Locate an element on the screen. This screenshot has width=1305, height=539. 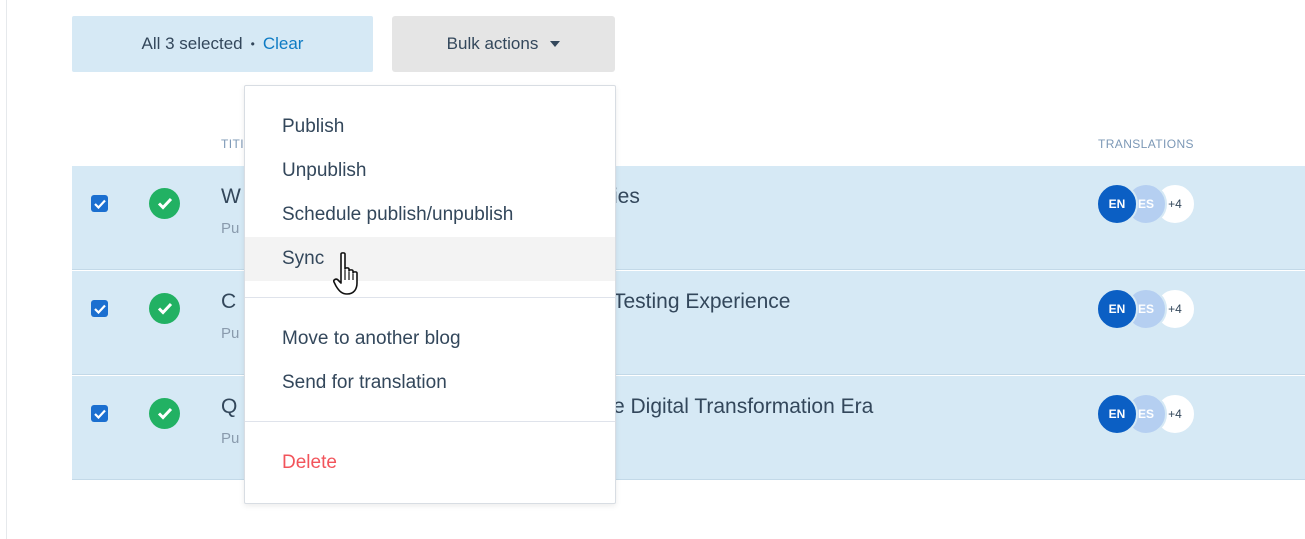
bulk-actions-label: Bulk actions is located at coordinates (492, 43).